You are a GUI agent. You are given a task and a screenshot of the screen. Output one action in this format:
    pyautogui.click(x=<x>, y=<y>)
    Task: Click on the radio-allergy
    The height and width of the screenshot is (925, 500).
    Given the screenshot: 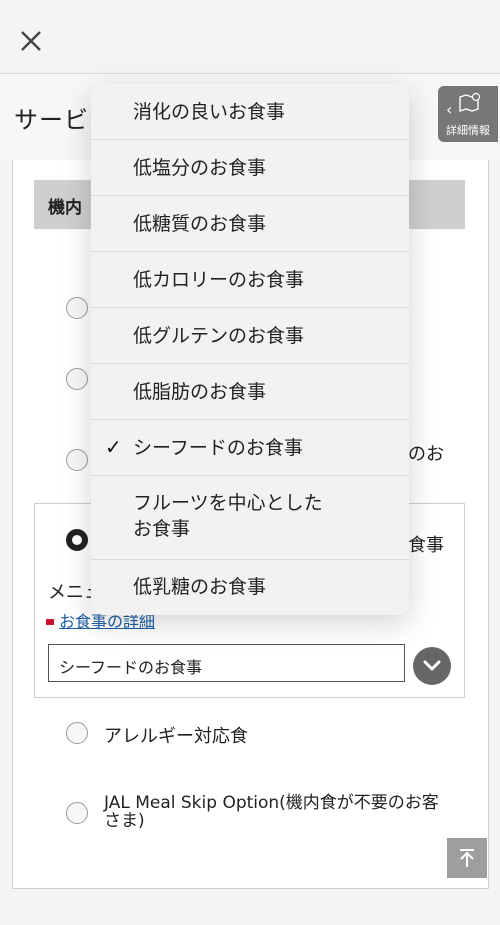 What is the action you would take?
    pyautogui.click(x=77, y=733)
    